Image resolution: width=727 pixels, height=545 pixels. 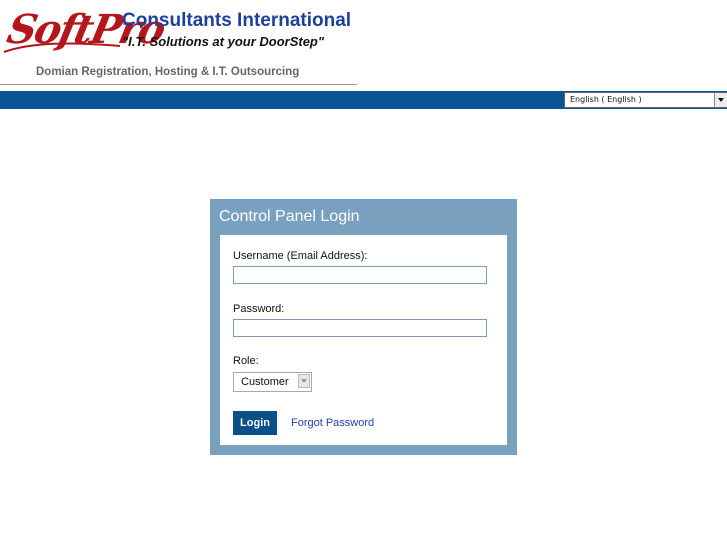 I want to click on top-bar: English ( English ), so click(x=363, y=100).